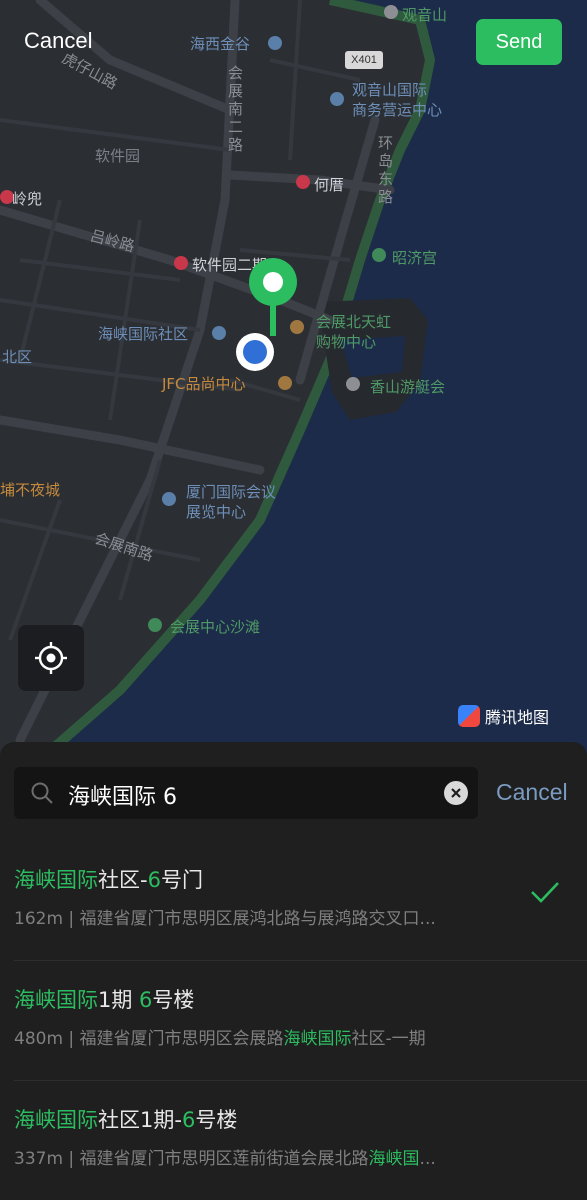  What do you see at coordinates (532, 792) in the screenshot?
I see `cancel-search-button: Cancel` at bounding box center [532, 792].